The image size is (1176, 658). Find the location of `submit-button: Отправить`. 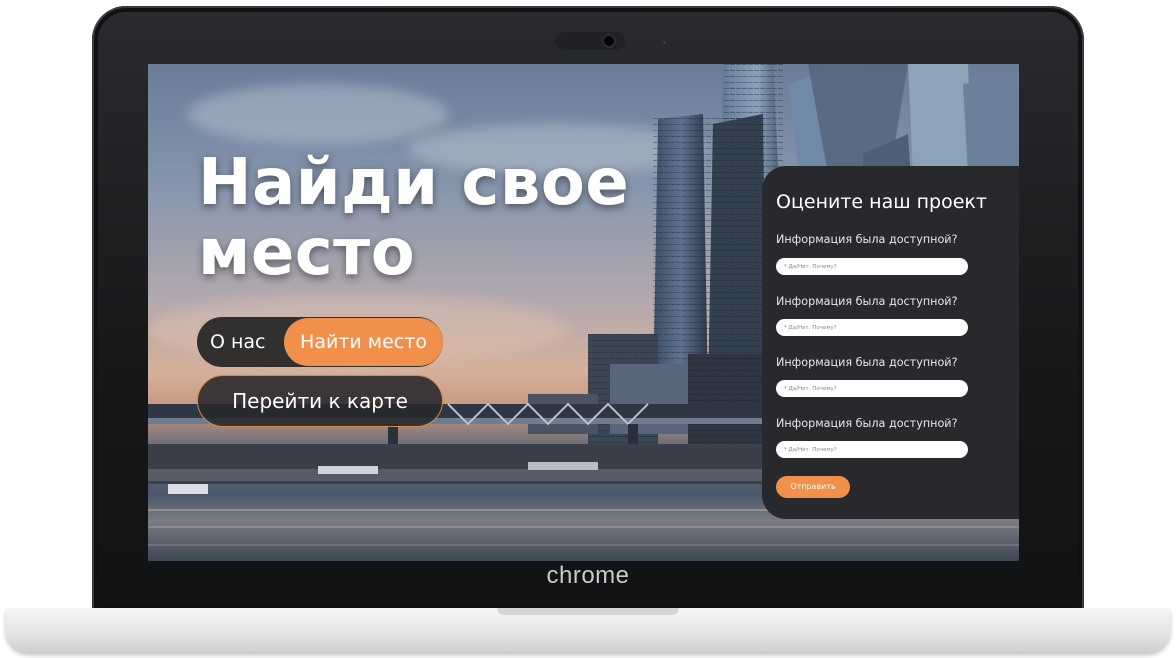

submit-button: Отправить is located at coordinates (813, 487).